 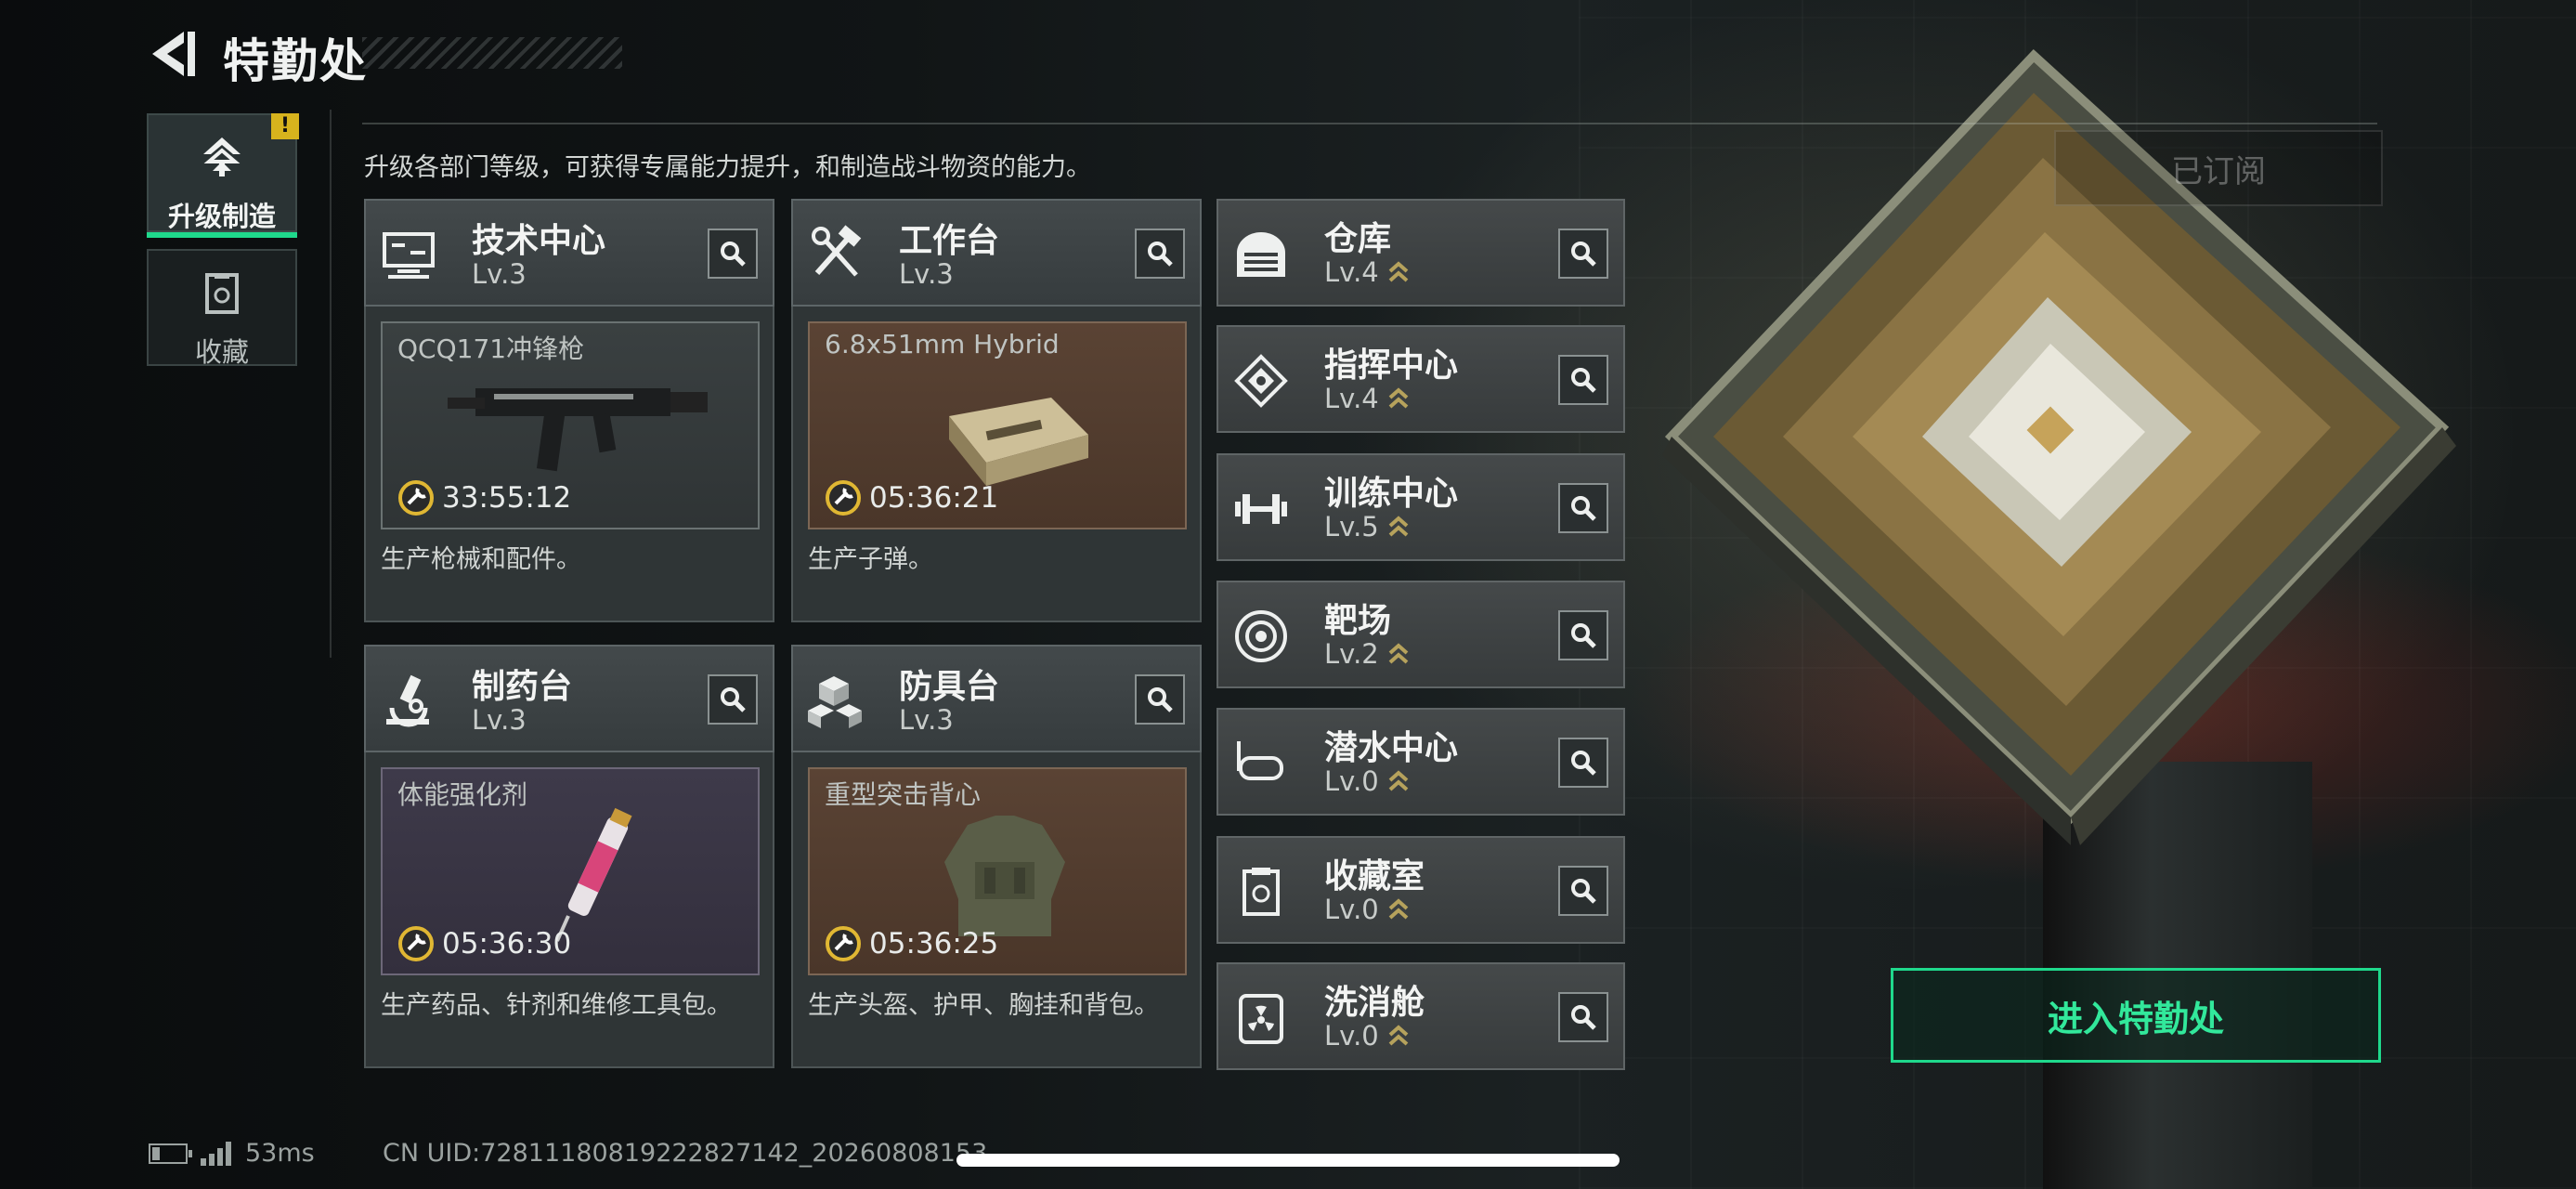 What do you see at coordinates (1420, 762) in the screenshot?
I see `facility-item-dive-center: 潜水中心 Lv.0` at bounding box center [1420, 762].